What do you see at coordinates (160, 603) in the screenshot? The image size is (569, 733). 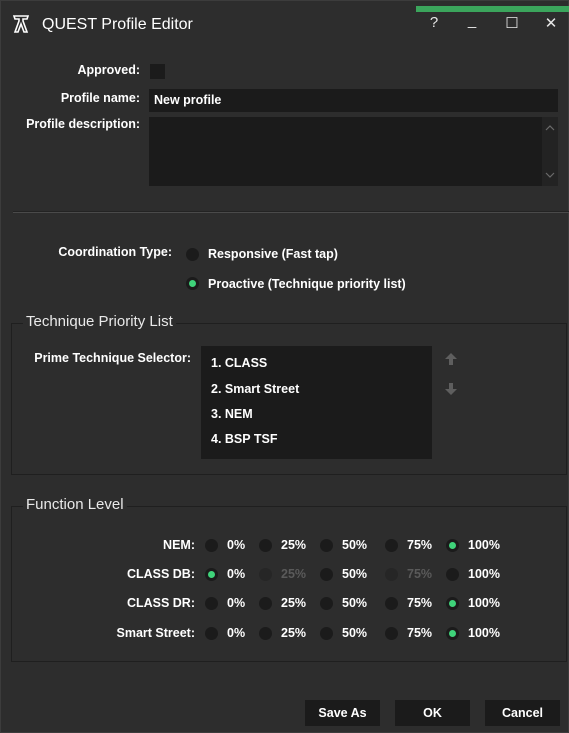 I see `function-level-row-label: CLASS DR:` at bounding box center [160, 603].